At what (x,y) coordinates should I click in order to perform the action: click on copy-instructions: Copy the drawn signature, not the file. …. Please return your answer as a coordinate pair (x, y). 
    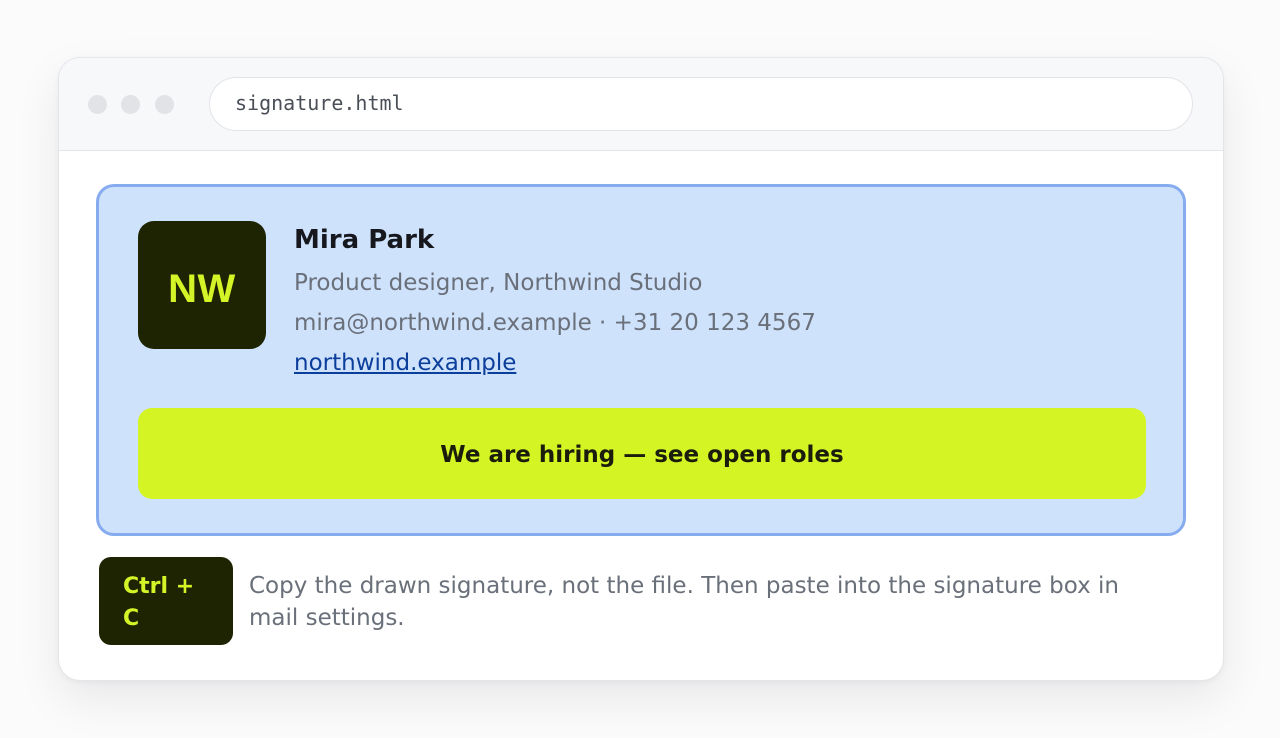
    Looking at the image, I should click on (684, 602).